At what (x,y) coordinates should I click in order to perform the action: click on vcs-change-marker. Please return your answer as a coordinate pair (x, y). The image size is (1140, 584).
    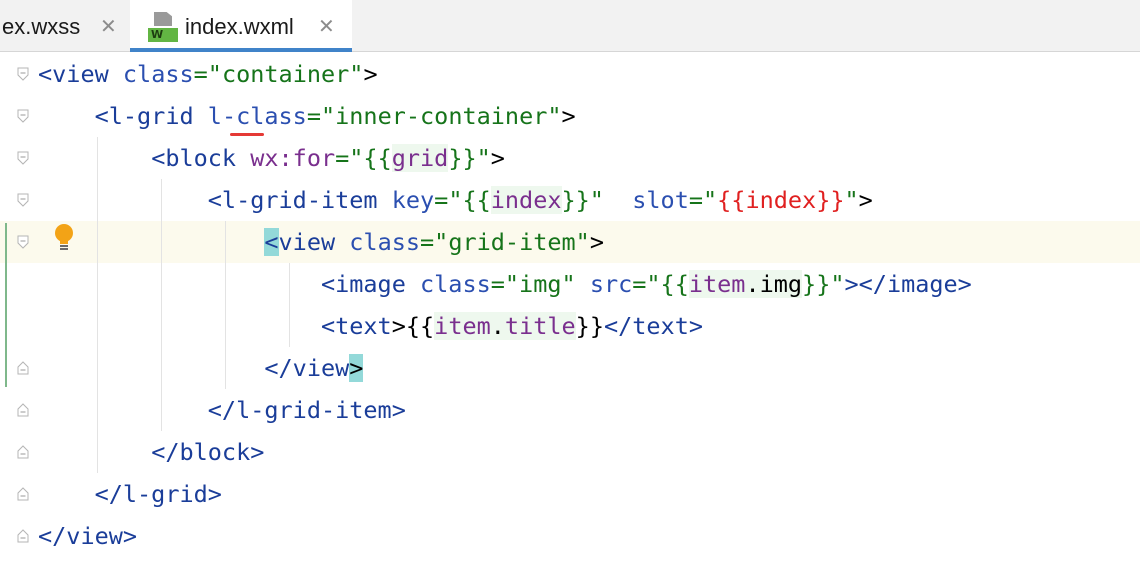
    Looking at the image, I should click on (6, 305).